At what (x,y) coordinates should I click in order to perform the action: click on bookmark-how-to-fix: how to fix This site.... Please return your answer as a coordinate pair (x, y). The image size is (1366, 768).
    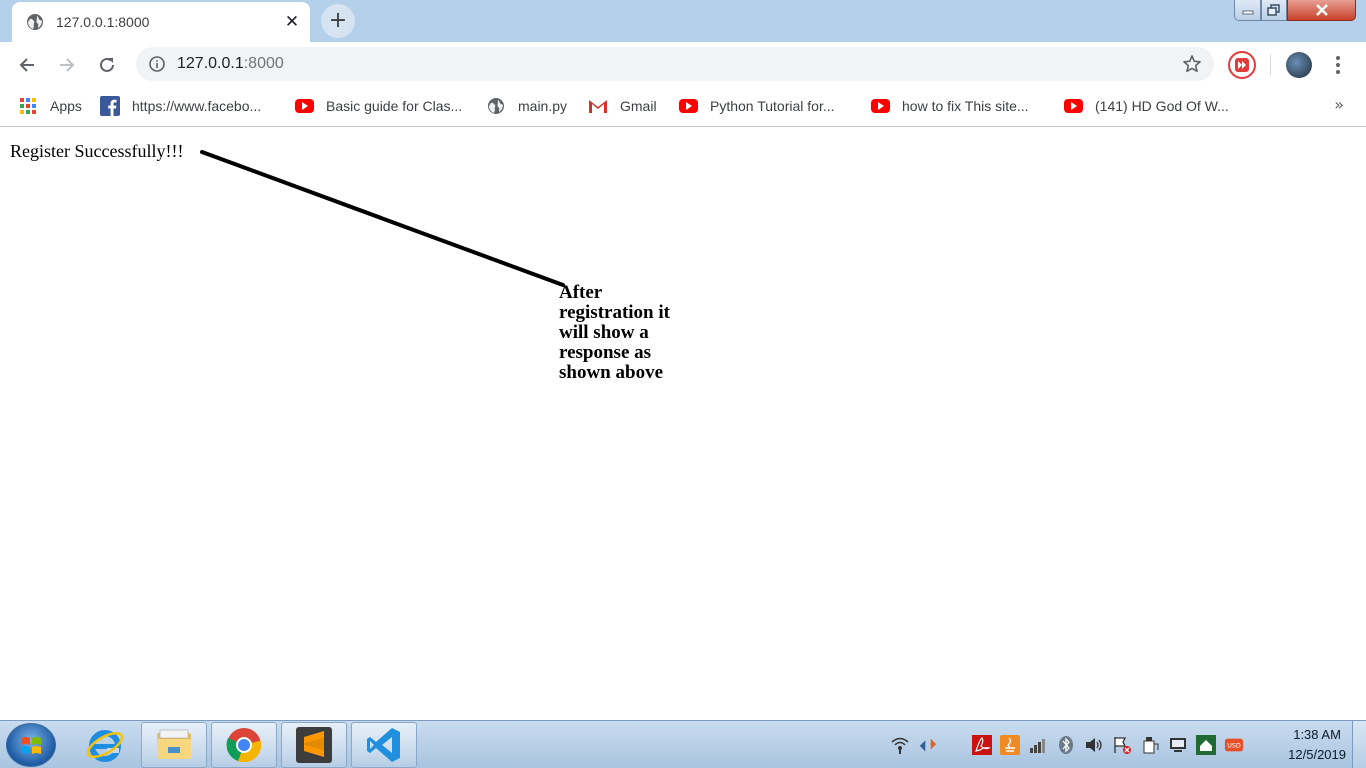
    Looking at the image, I should click on (949, 106).